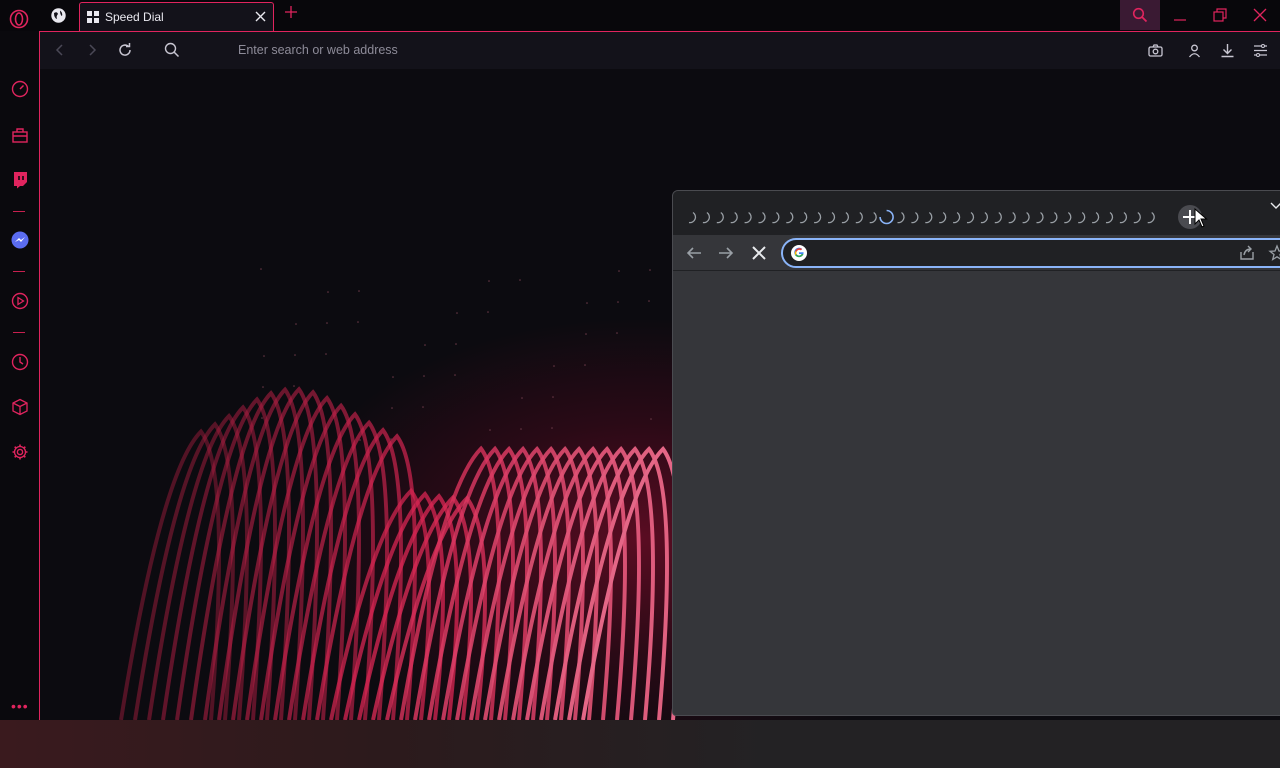 The image size is (1280, 768). What do you see at coordinates (20, 135) in the screenshot?
I see `shopping-icon` at bounding box center [20, 135].